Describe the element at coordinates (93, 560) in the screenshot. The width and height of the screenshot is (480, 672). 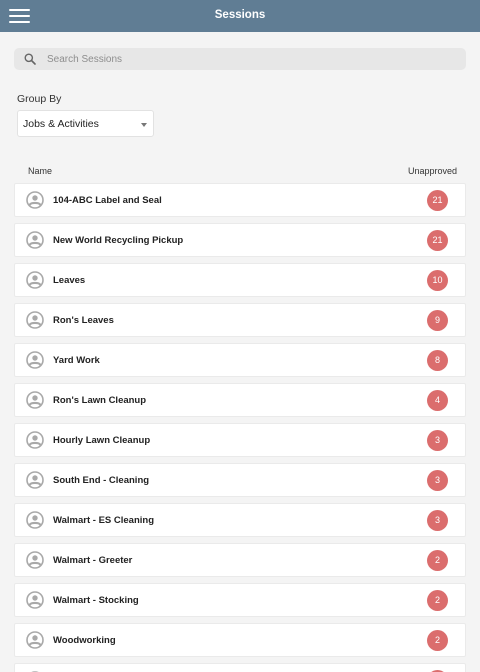
I see `session-name: Walmart - Greeter` at that location.